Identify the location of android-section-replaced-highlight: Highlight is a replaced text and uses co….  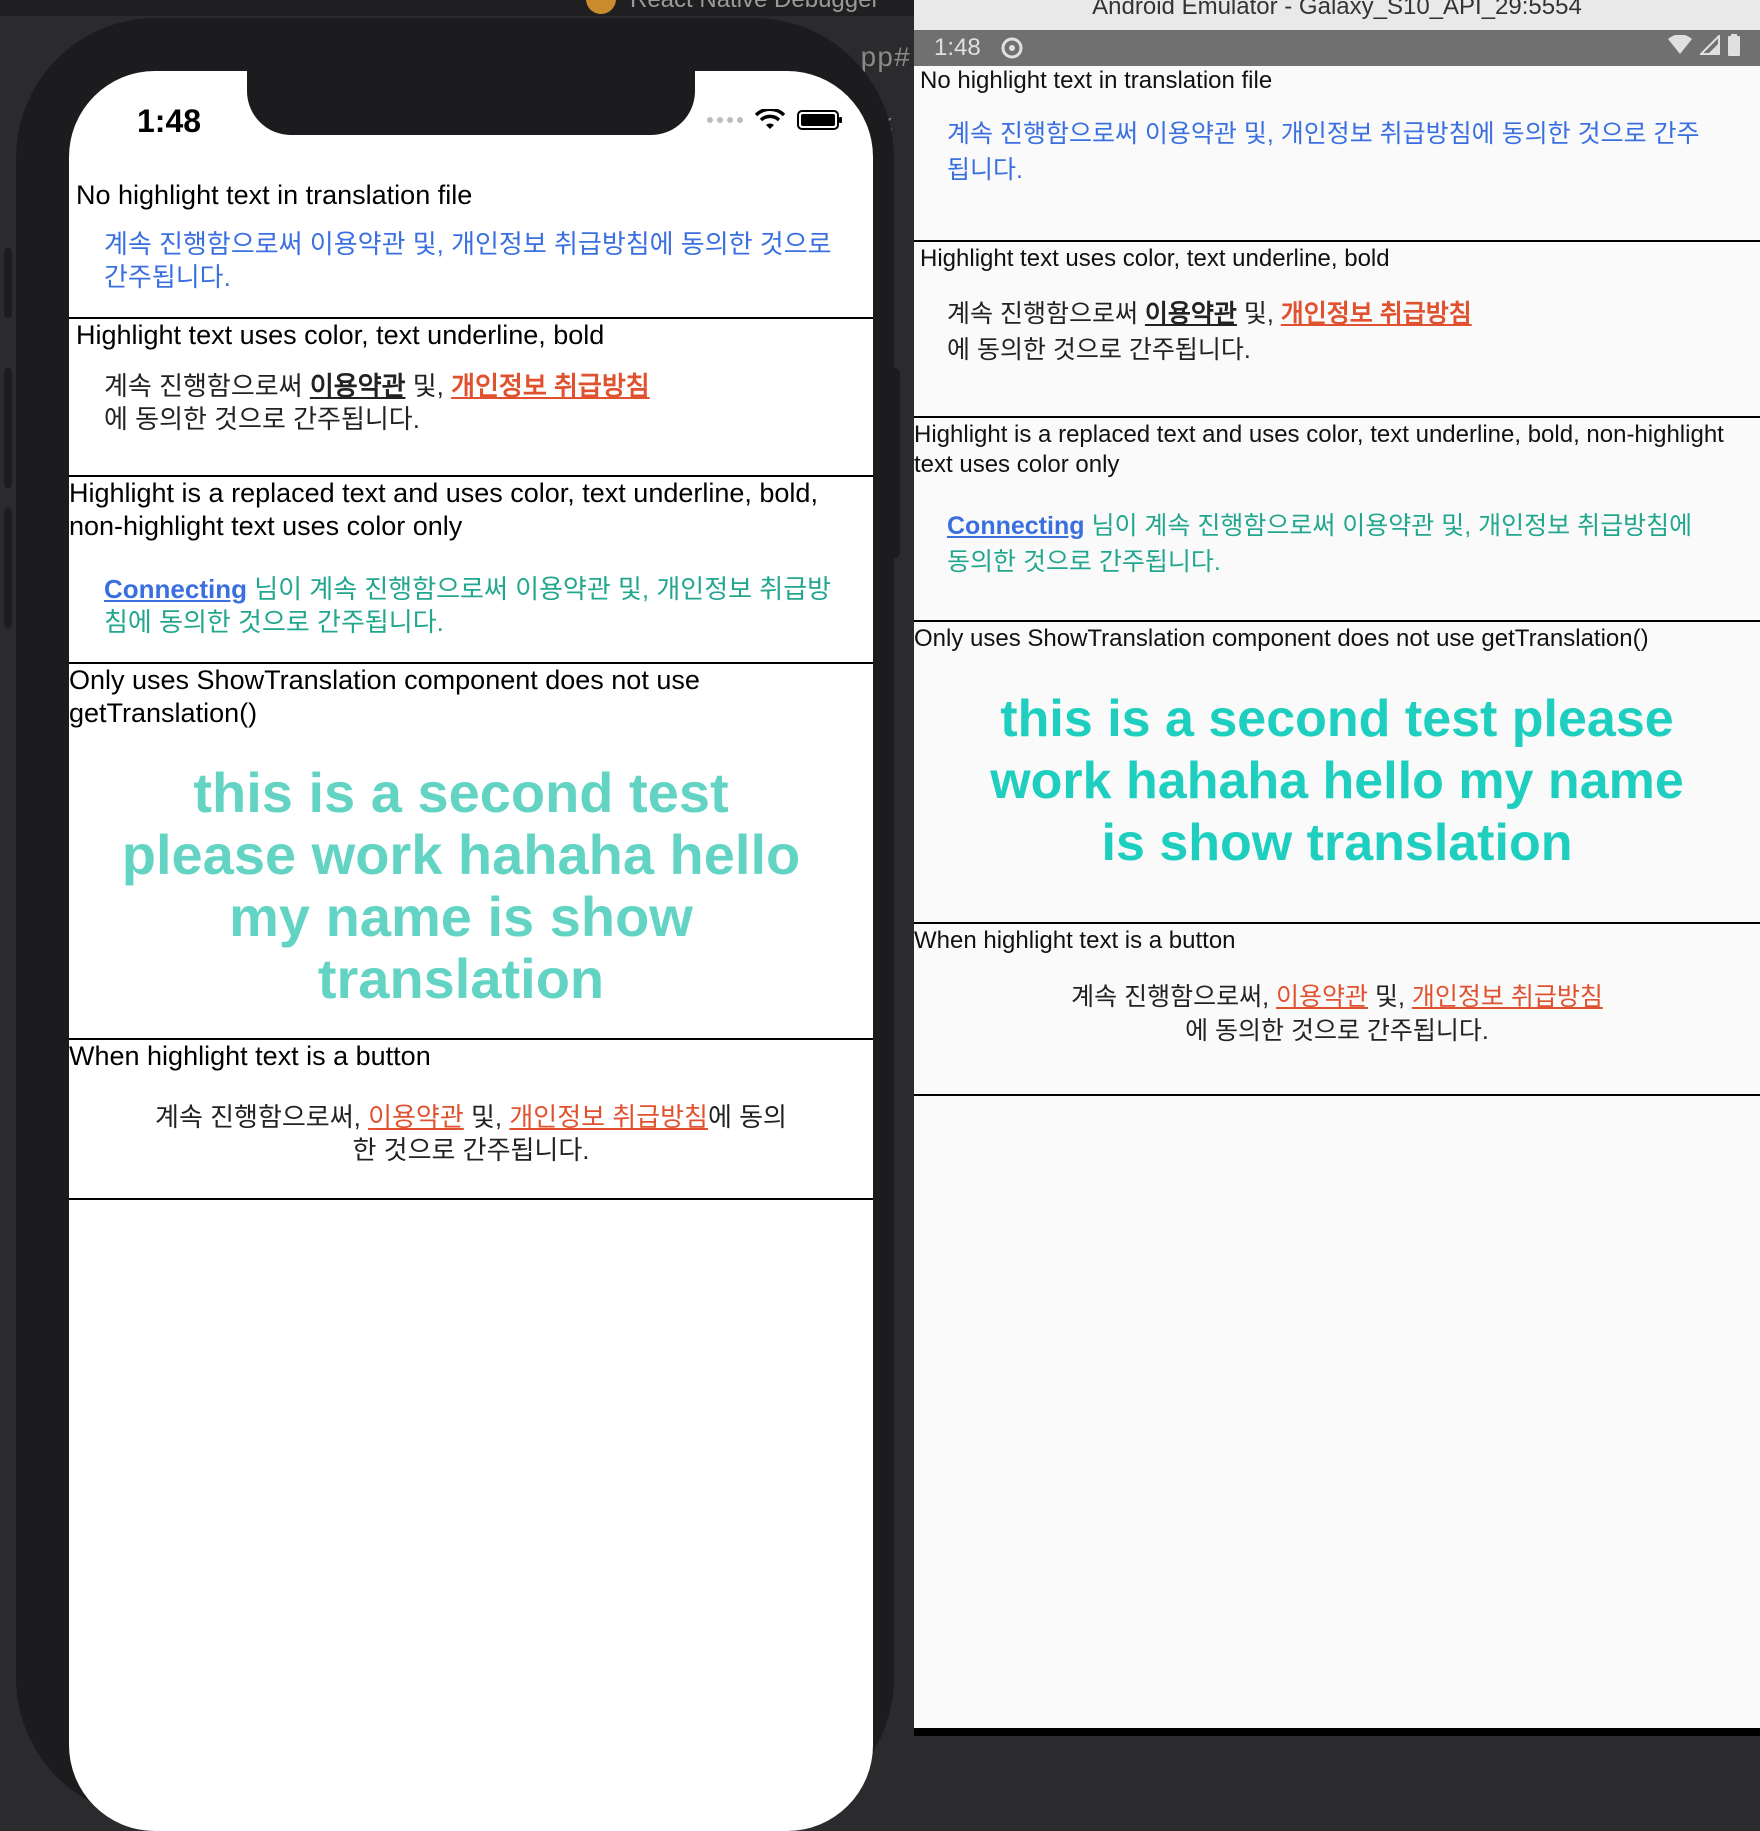
(1337, 520).